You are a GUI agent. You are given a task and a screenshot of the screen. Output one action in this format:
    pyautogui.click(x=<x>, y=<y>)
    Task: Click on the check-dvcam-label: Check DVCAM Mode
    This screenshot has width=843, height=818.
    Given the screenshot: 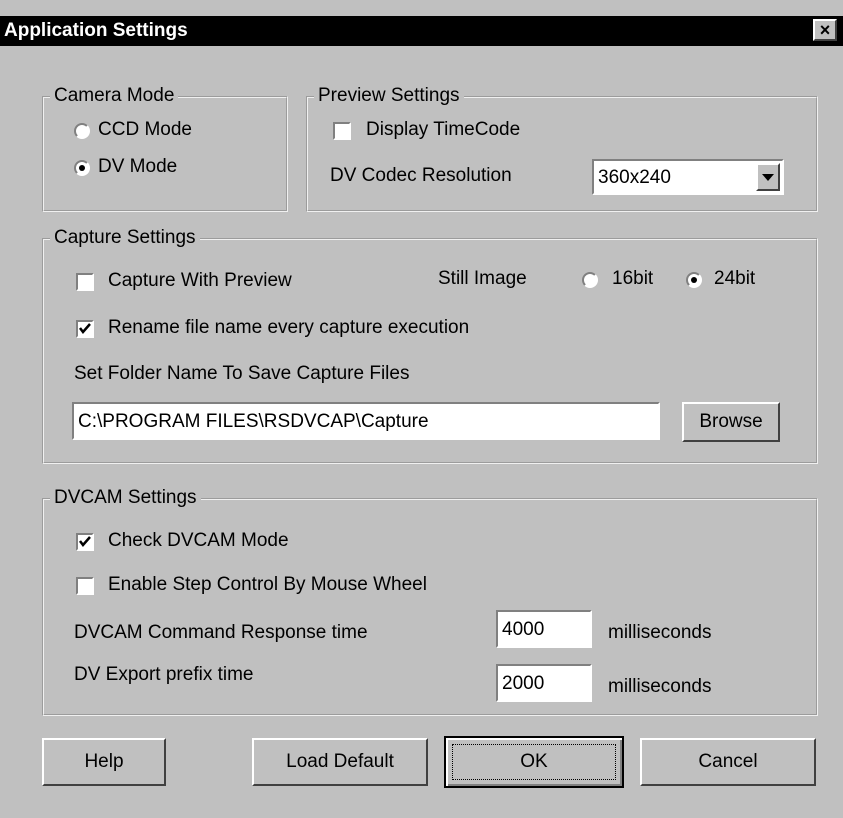 What is the action you would take?
    pyautogui.click(x=198, y=540)
    